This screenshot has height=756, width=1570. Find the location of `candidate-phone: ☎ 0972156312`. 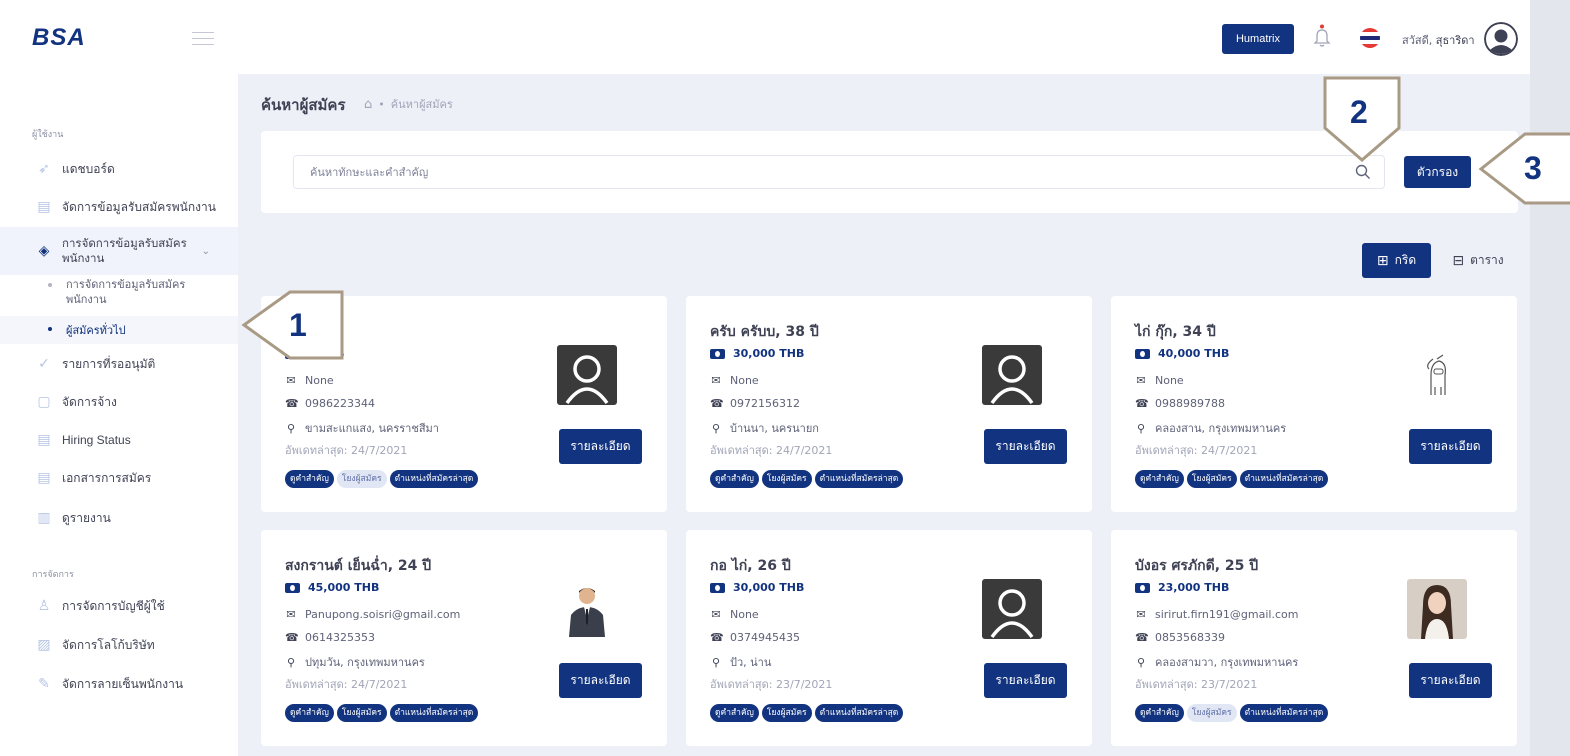

candidate-phone: ☎ 0972156312 is located at coordinates (755, 403).